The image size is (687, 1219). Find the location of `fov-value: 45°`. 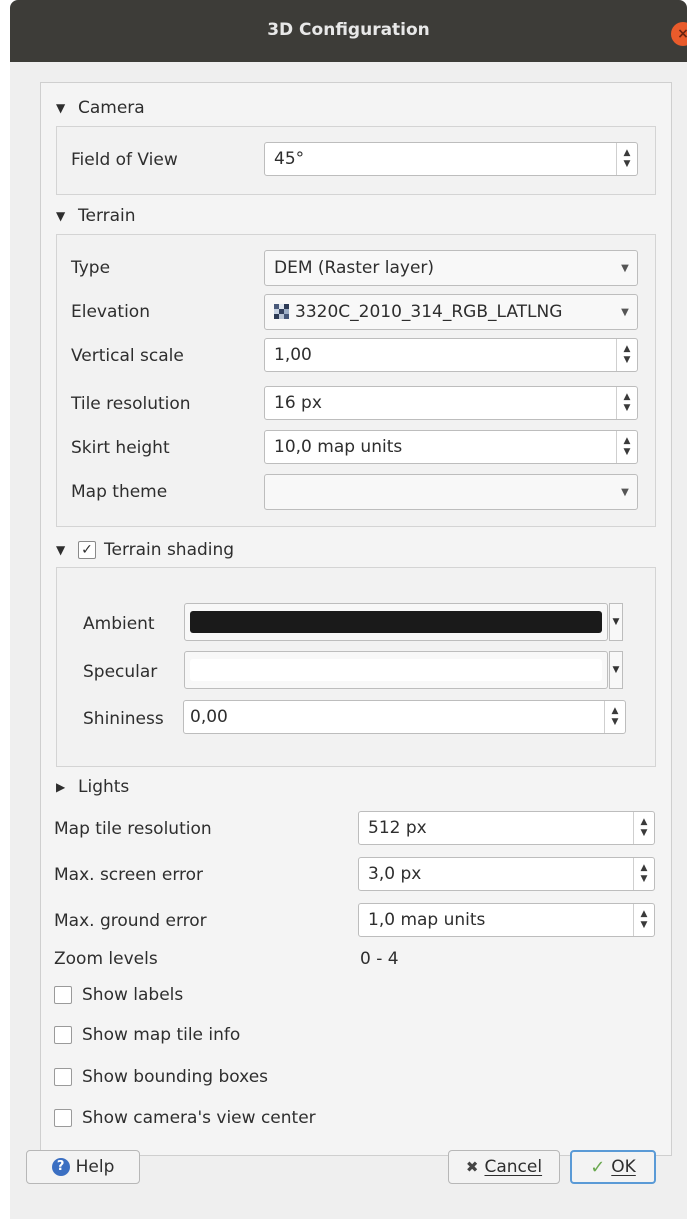

fov-value: 45° is located at coordinates (289, 159).